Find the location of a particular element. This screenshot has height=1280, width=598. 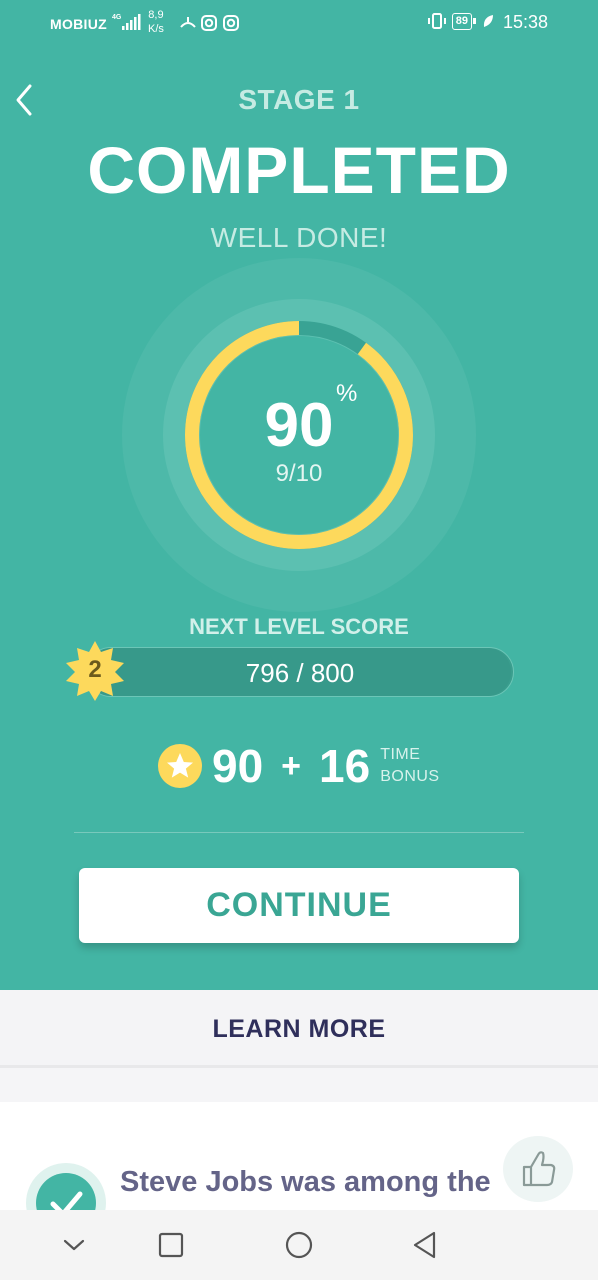

level-number: 2 is located at coordinates (95, 669).